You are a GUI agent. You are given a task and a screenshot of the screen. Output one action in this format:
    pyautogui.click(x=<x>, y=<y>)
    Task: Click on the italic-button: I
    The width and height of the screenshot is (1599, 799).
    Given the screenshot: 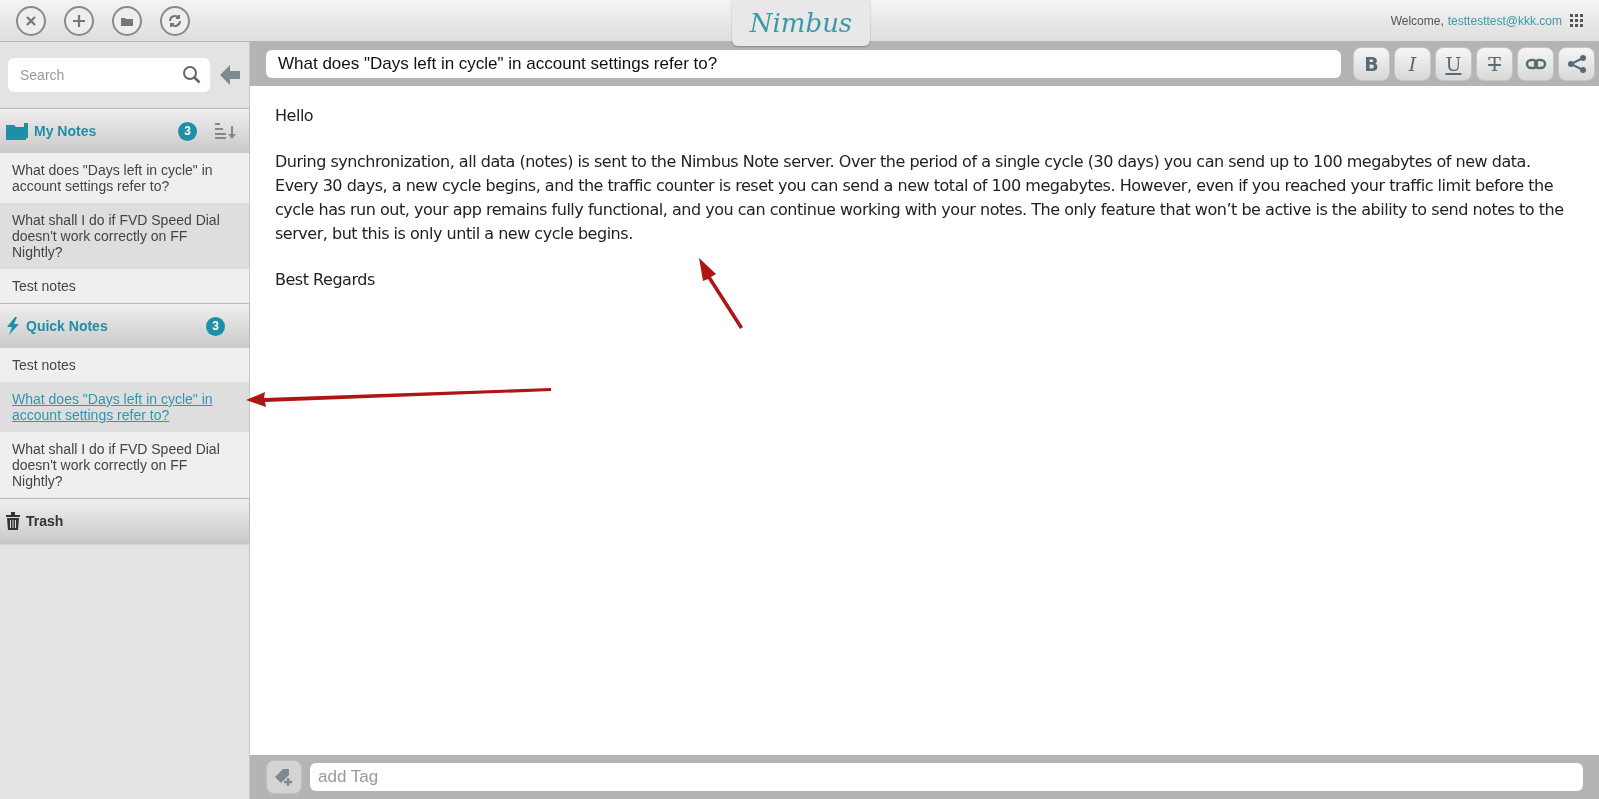 What is the action you would take?
    pyautogui.click(x=1412, y=64)
    